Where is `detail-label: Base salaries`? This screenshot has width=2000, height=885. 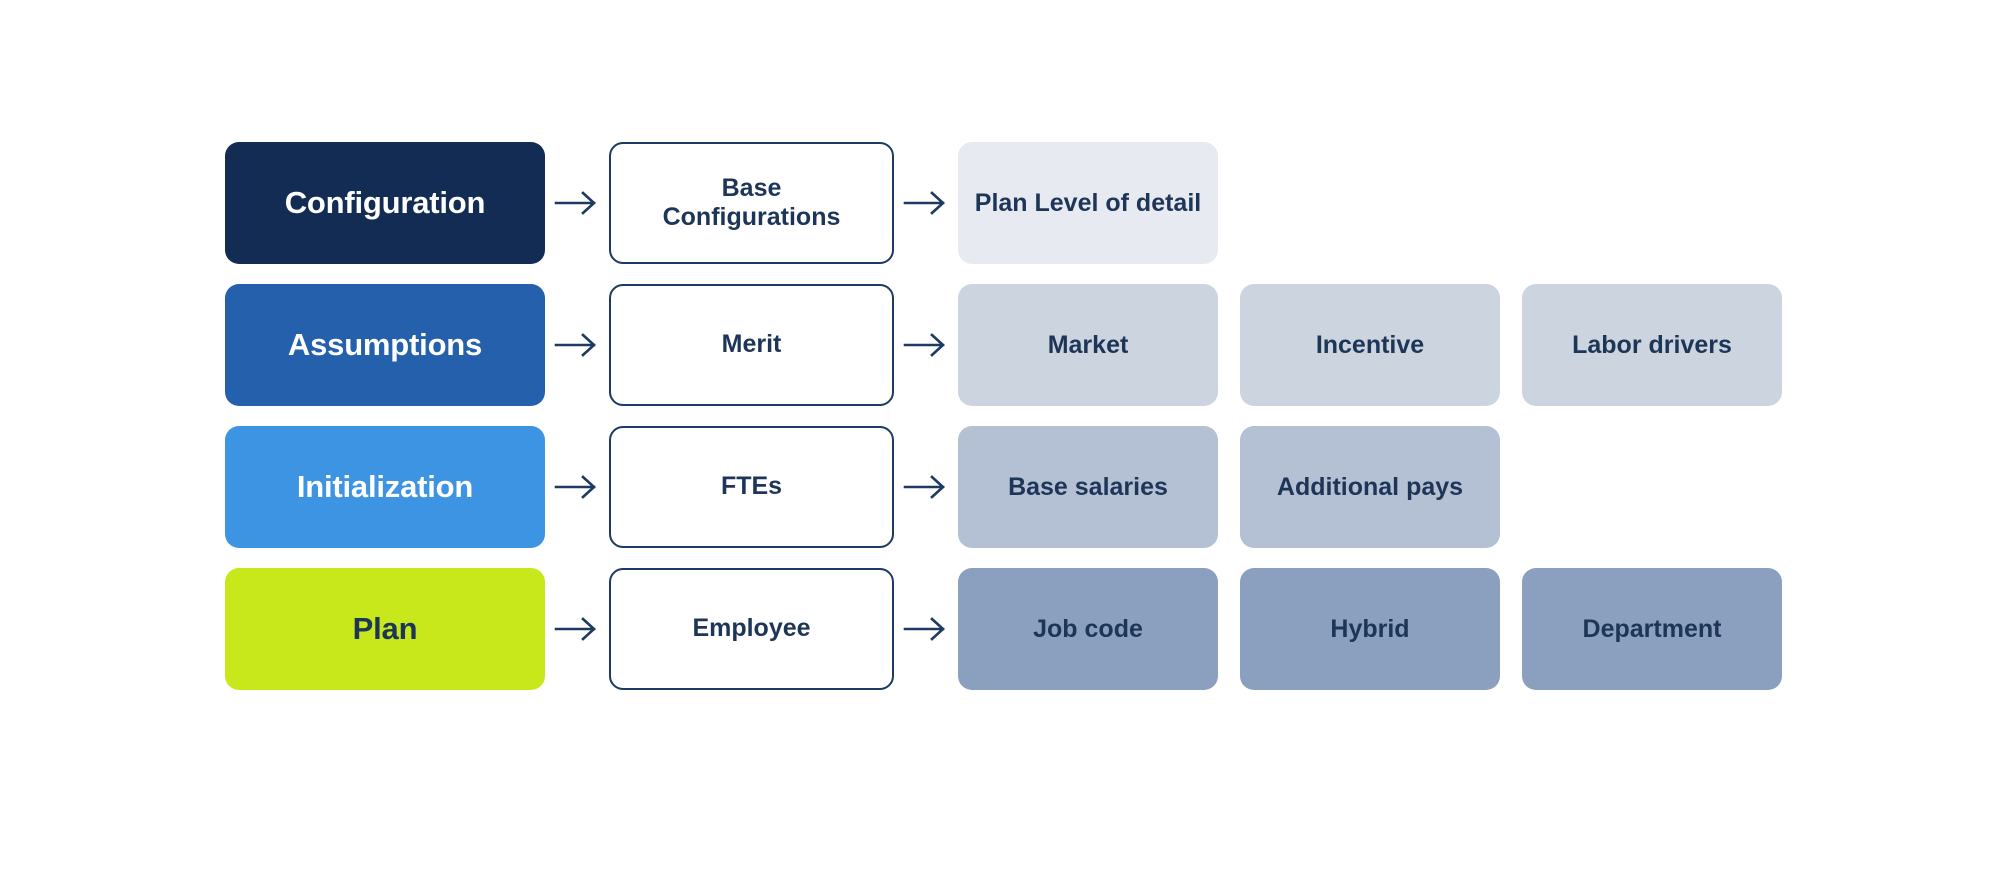 detail-label: Base salaries is located at coordinates (1088, 487).